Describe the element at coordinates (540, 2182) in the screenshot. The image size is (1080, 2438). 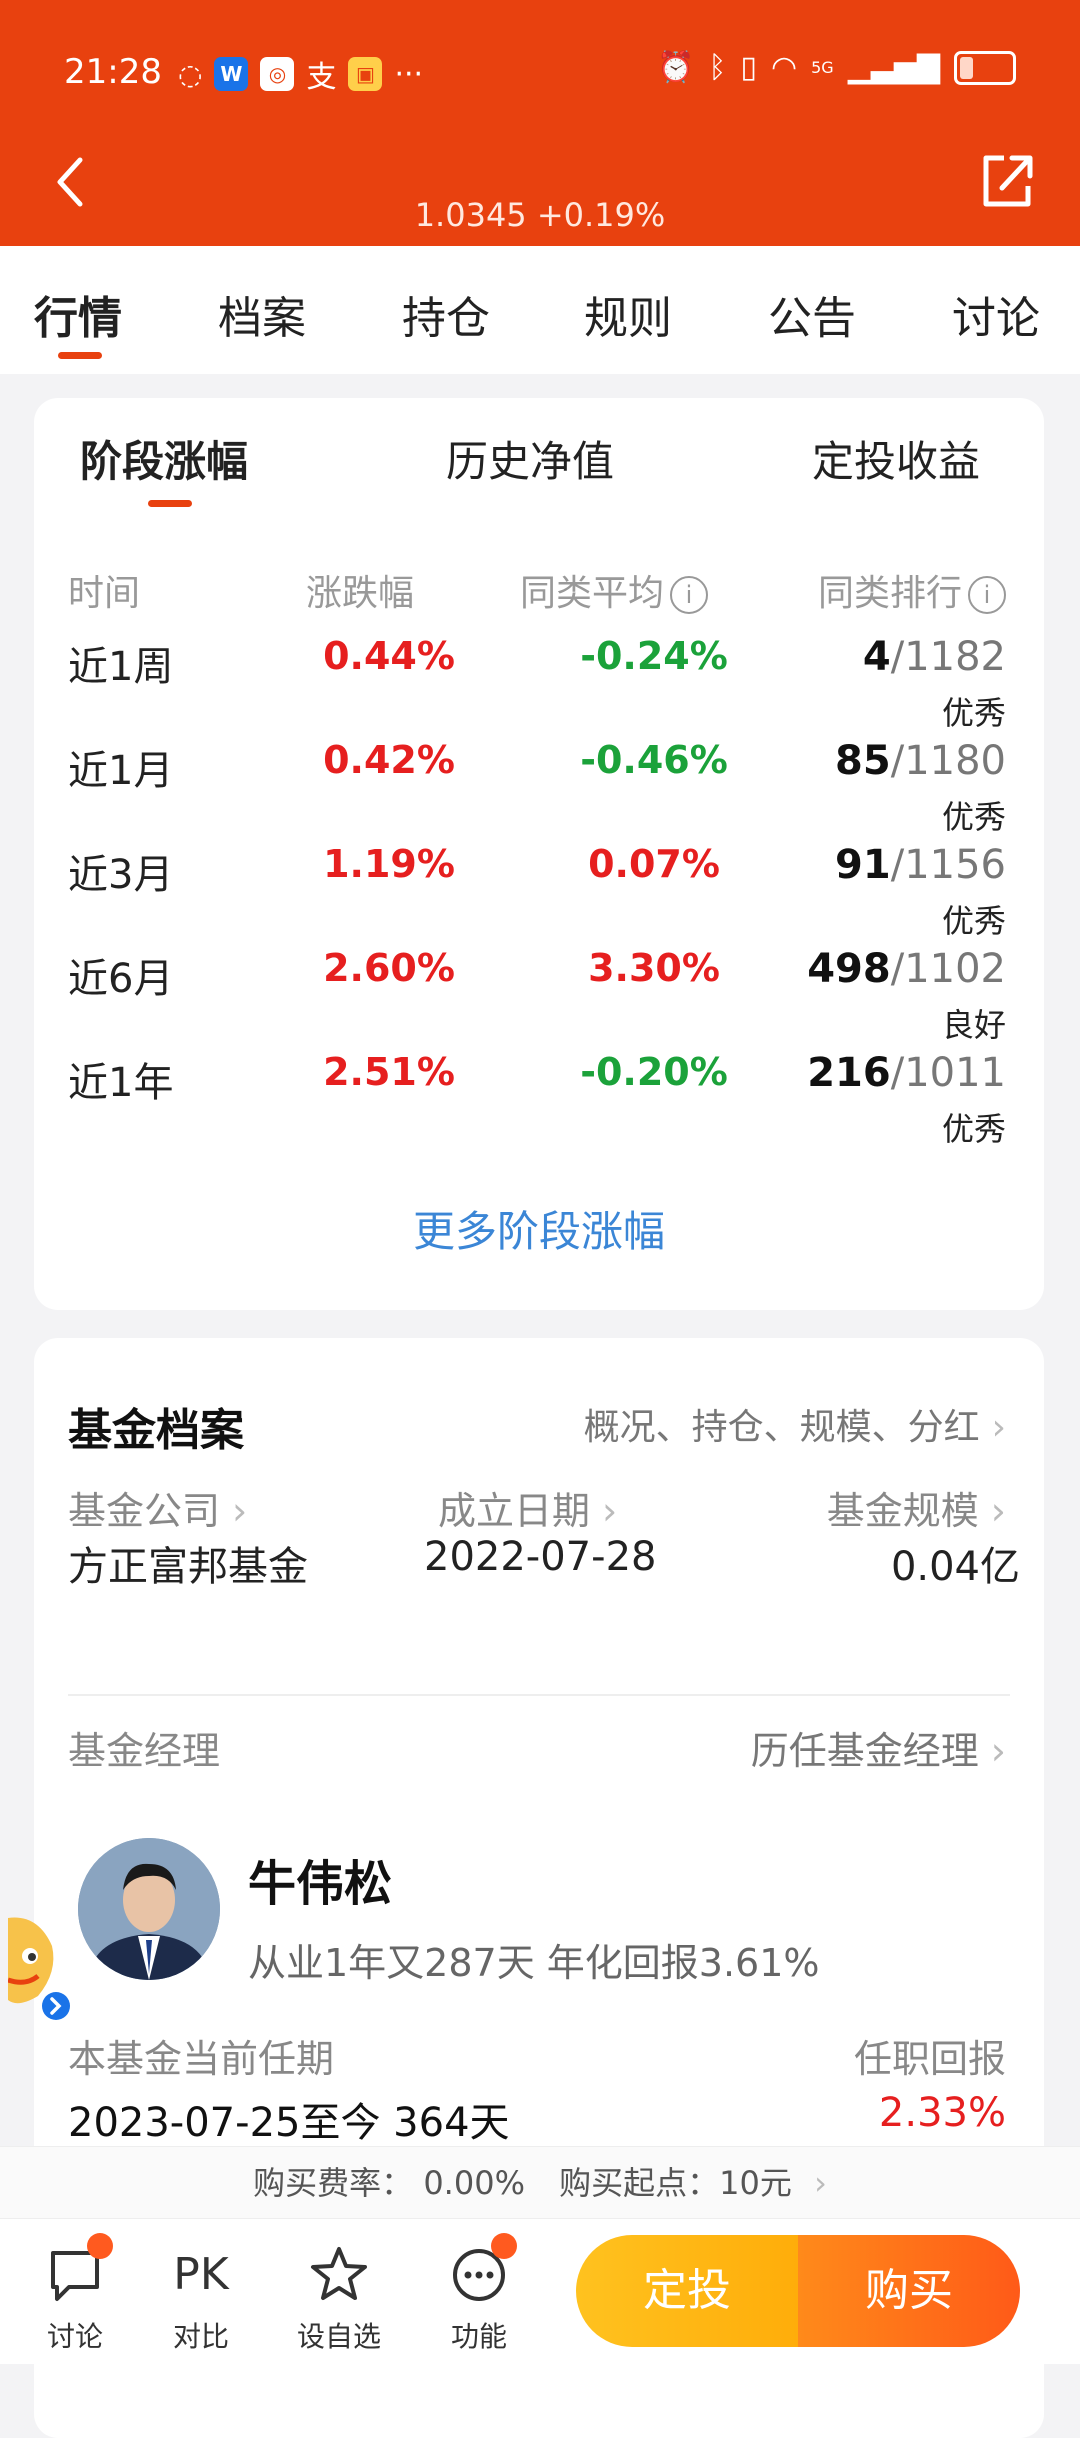
I see `purchase-info-bar: 购买费率： 0.00% 购买起点：10元 ›` at that location.